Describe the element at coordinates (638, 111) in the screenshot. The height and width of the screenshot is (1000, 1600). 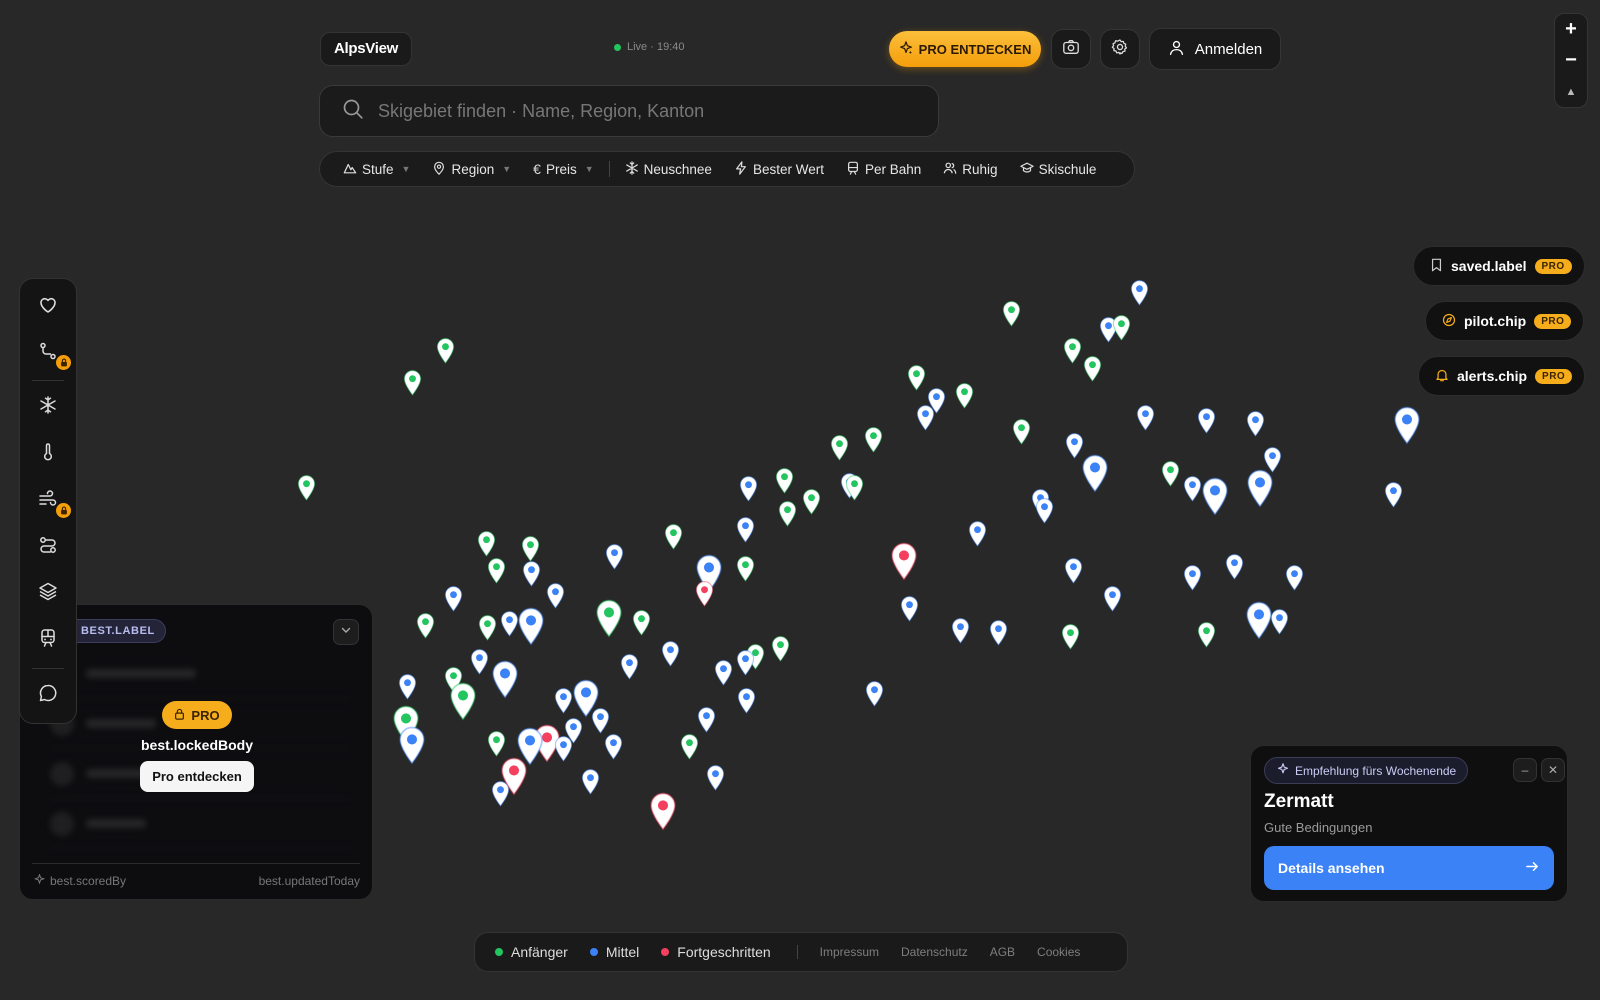
I see `search-input` at that location.